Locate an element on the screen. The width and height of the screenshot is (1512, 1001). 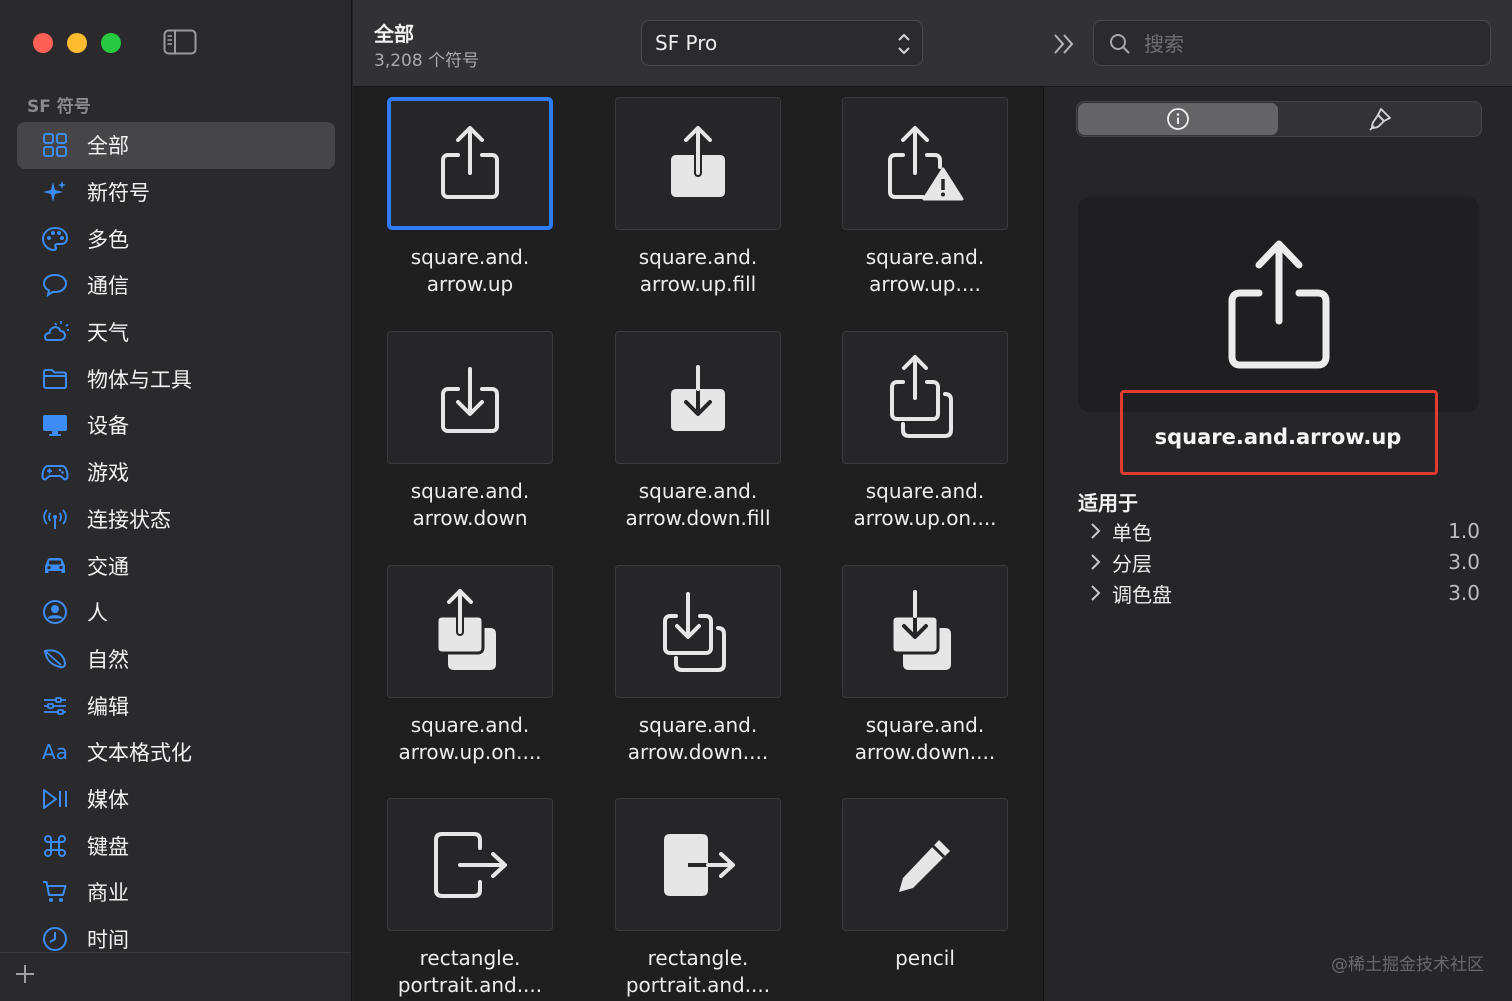
sidebar-item-connectivity: 连接状态 is located at coordinates (176, 519).